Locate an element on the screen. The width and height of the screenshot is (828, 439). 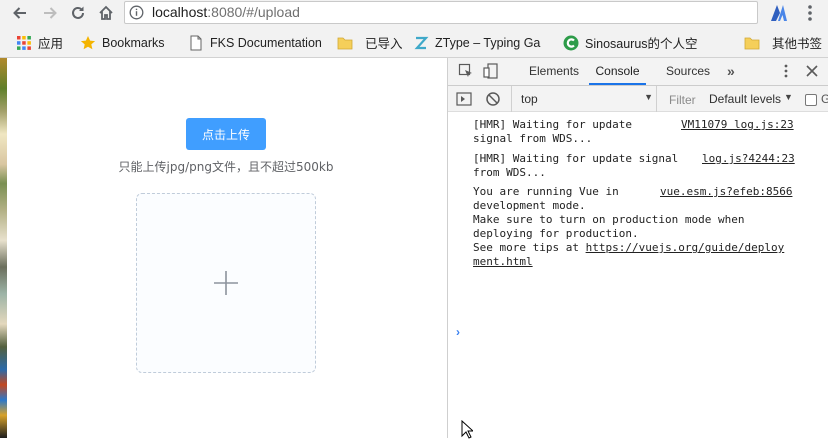
bookmark-imported: 已导入 is located at coordinates (371, 42).